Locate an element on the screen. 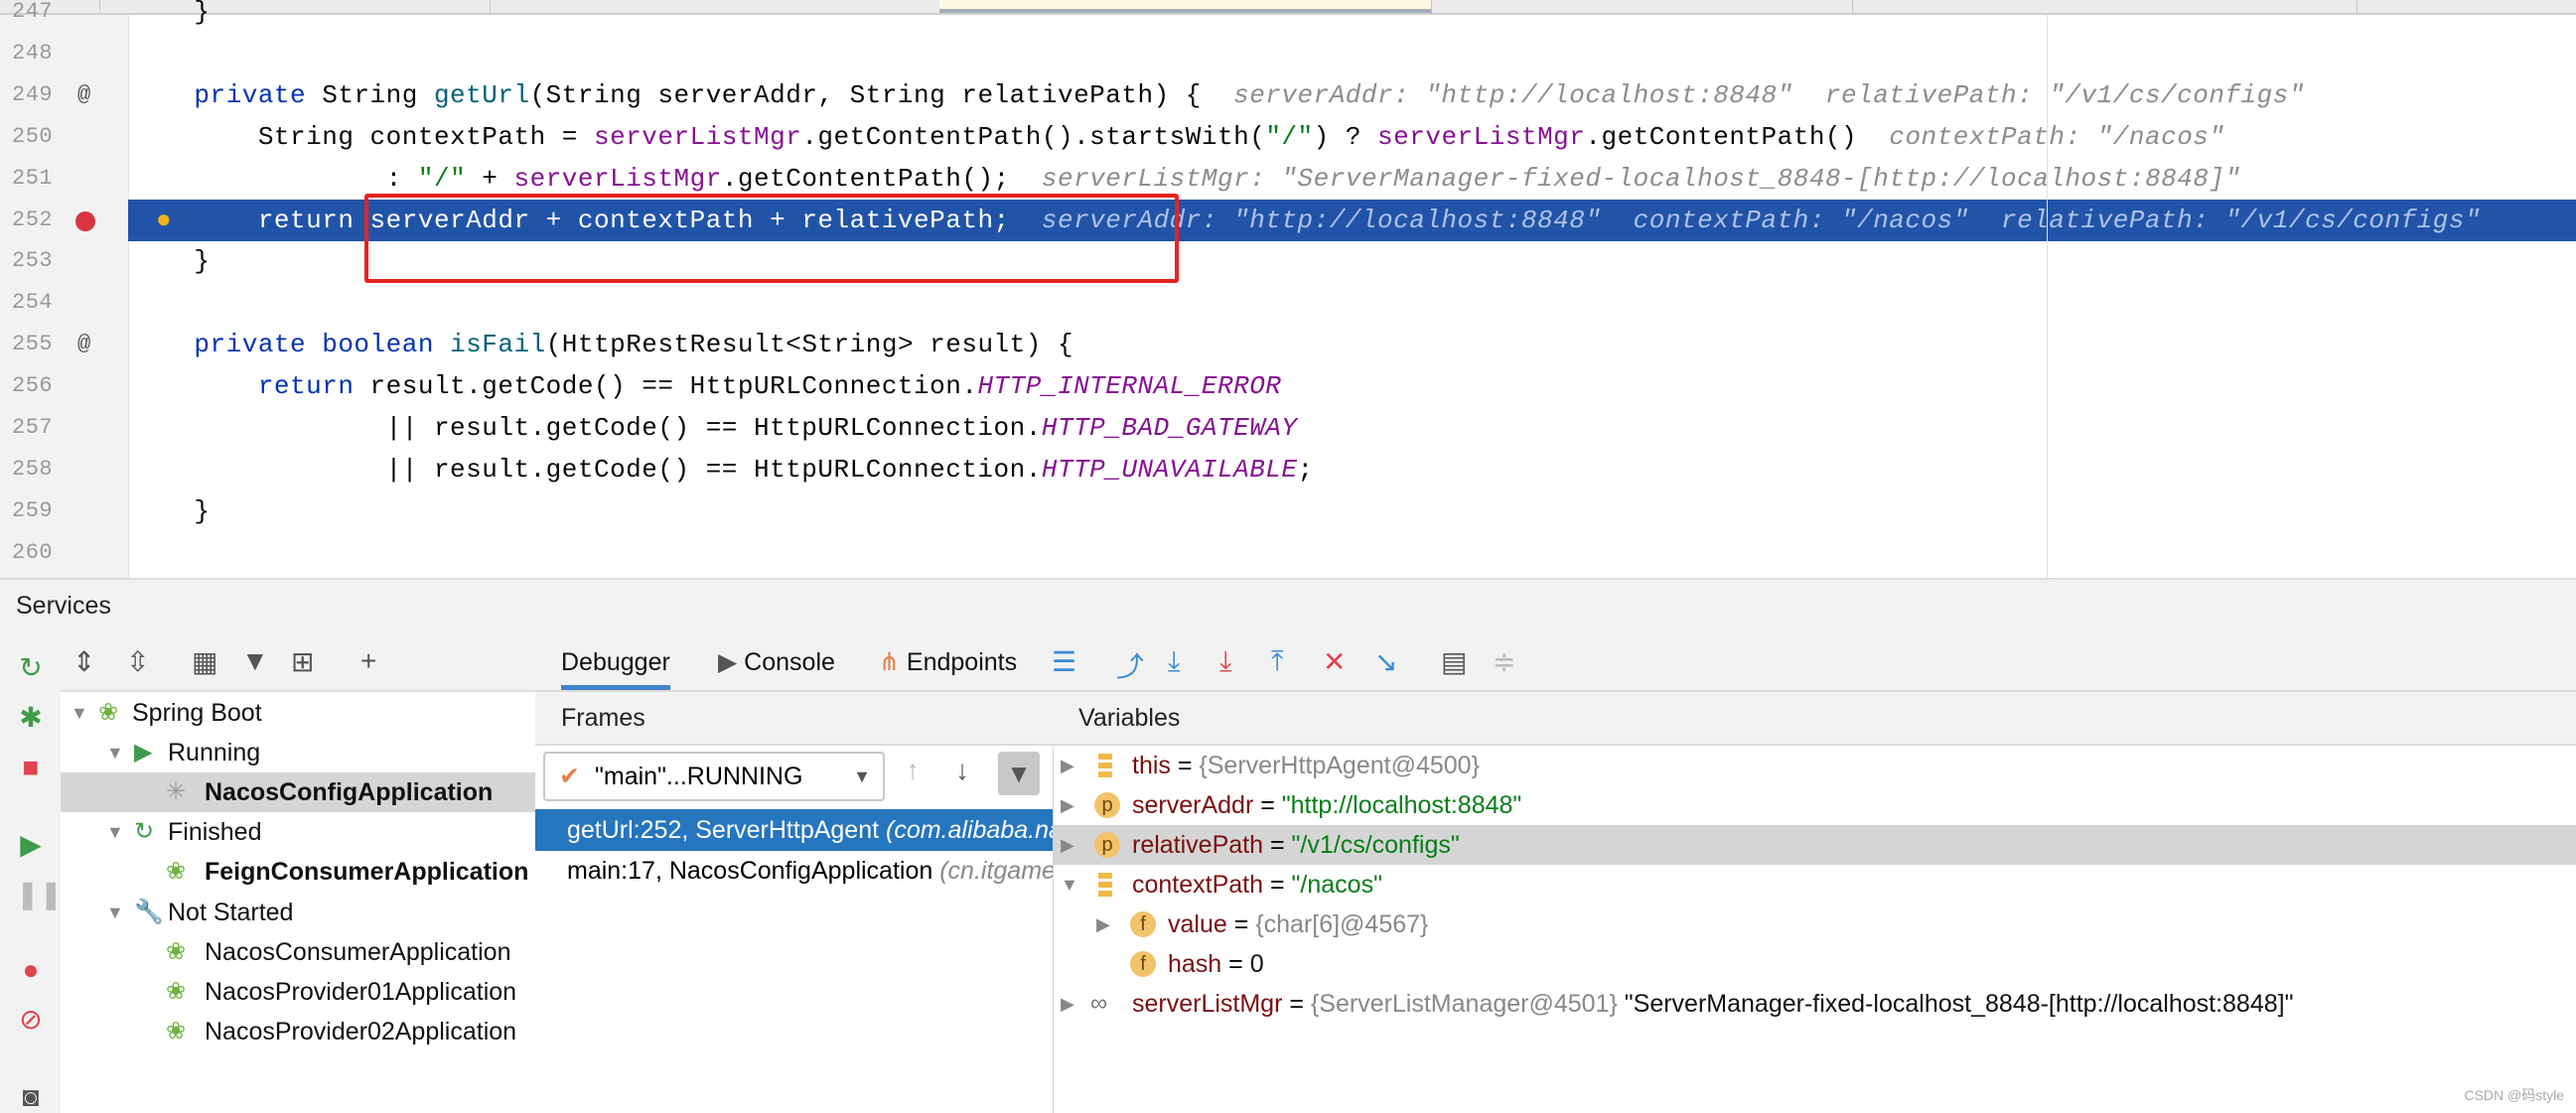  field-icon: f is located at coordinates (1143, 964).